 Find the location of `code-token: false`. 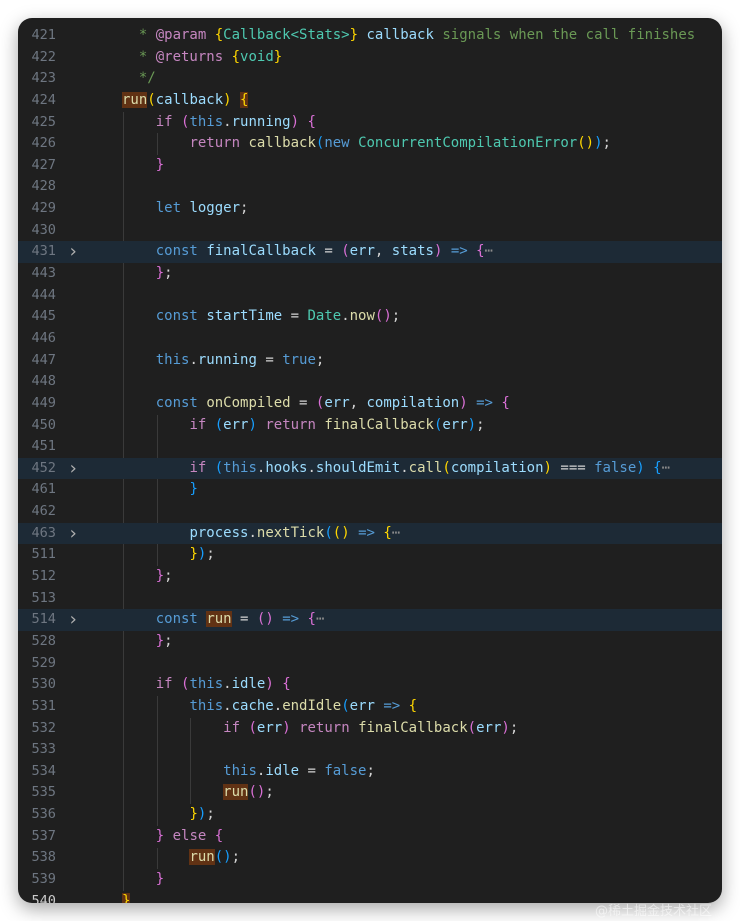

code-token: false is located at coordinates (345, 770).